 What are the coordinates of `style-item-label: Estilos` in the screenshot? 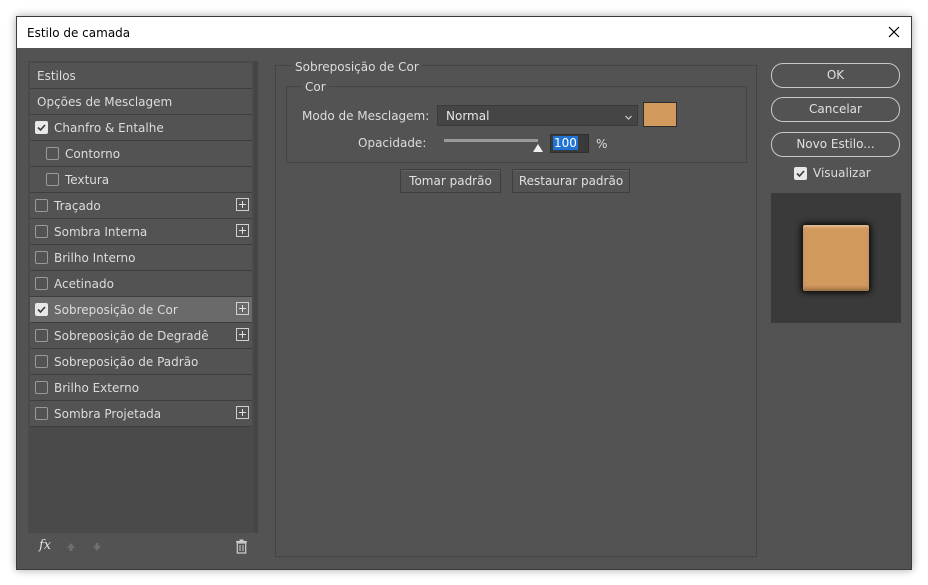 It's located at (56, 75).